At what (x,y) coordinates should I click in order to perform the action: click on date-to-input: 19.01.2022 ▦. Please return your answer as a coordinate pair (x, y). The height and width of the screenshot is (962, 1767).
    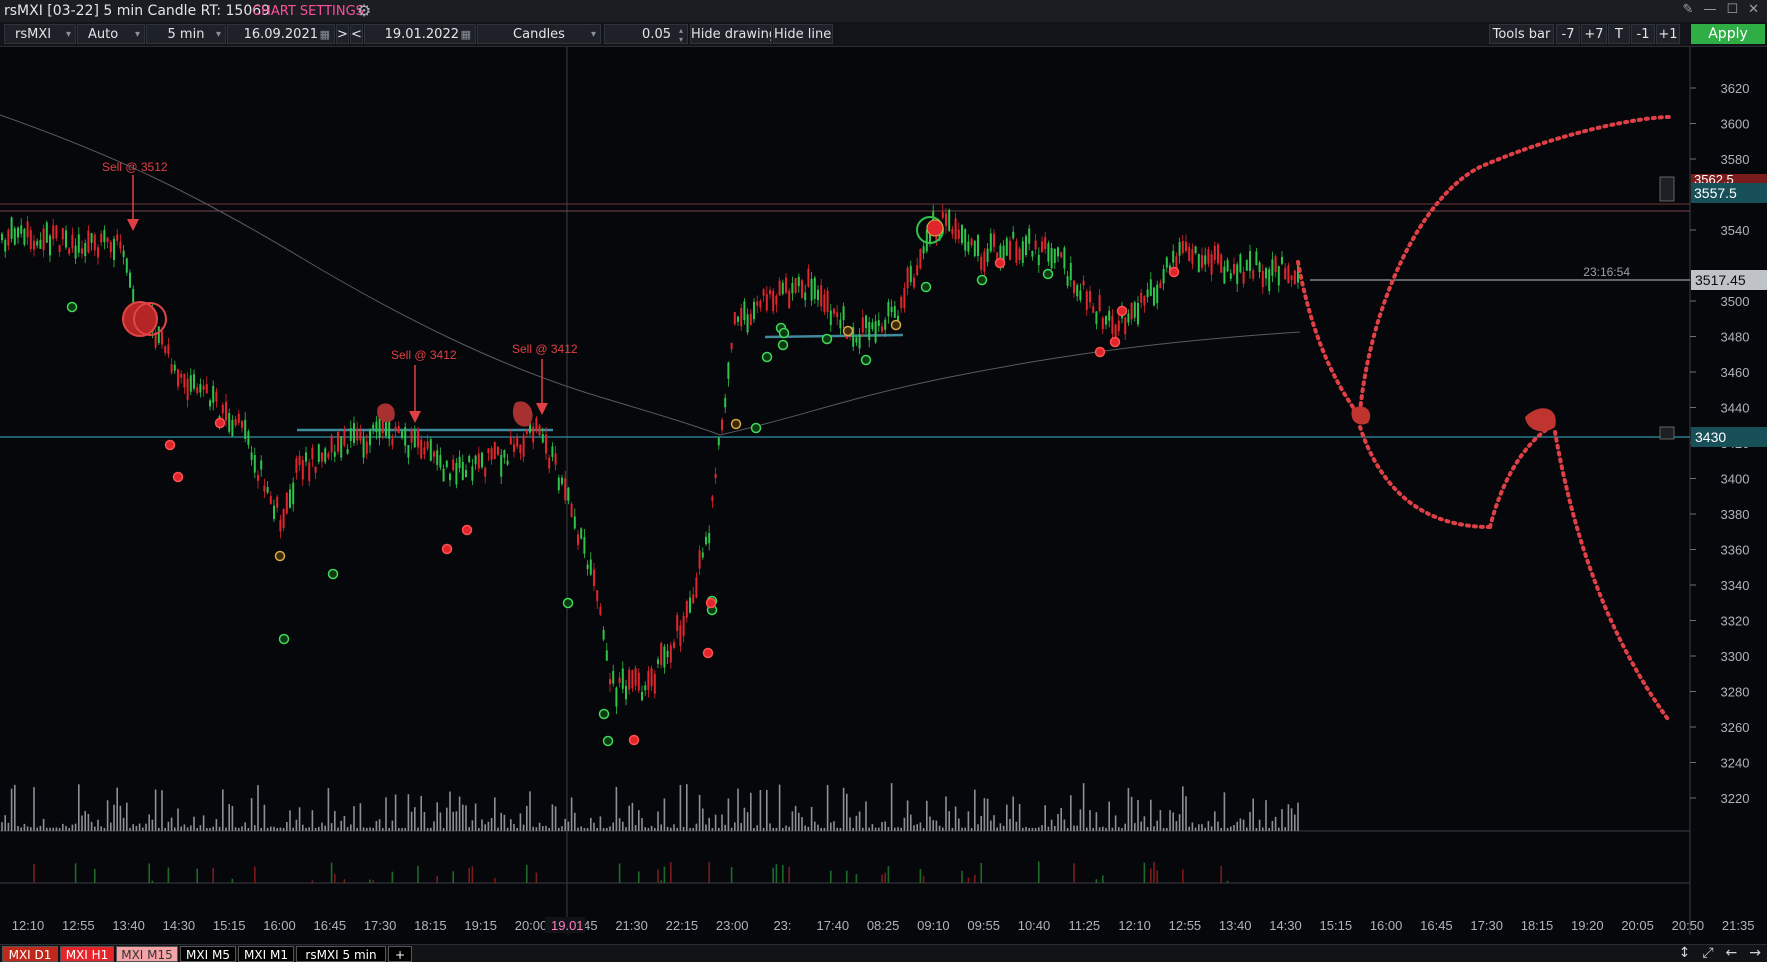
    Looking at the image, I should click on (420, 34).